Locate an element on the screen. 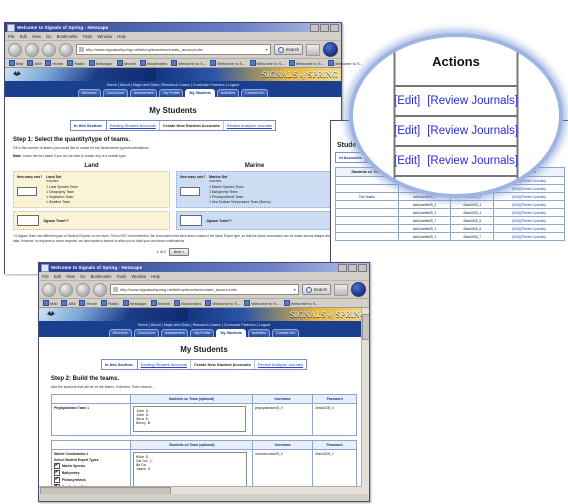 This screenshot has width=568, height=504. tab-welcome: Welcome is located at coordinates (120, 333).